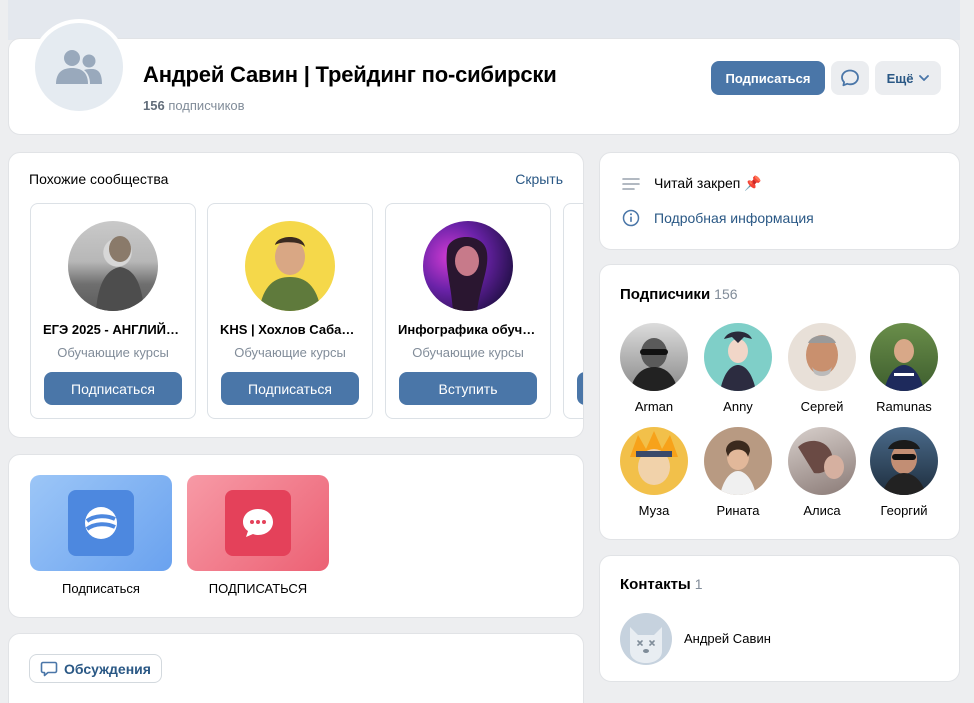 The width and height of the screenshot is (974, 703). Describe the element at coordinates (580, 388) in the screenshot. I see `subscribe-button` at that location.